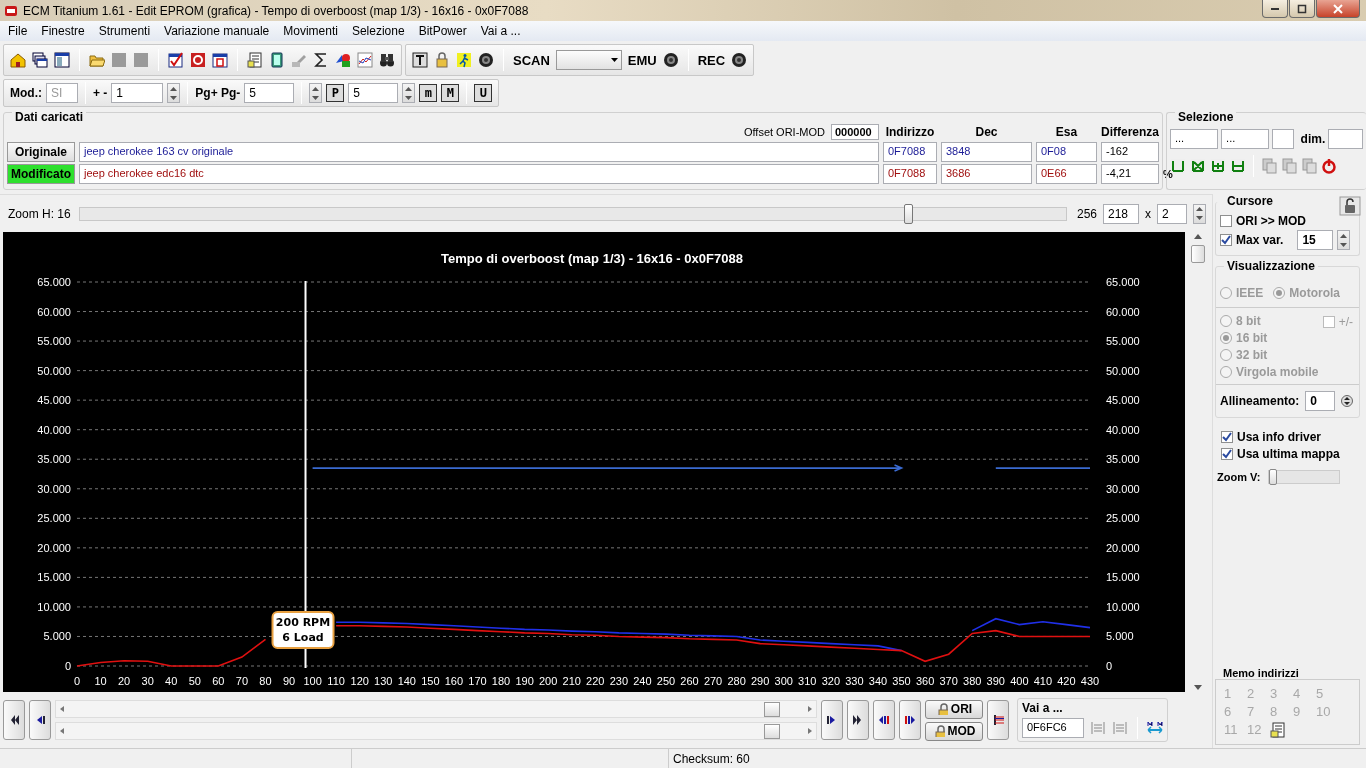 This screenshot has width=1366, height=768. What do you see at coordinates (1019, 681) in the screenshot?
I see `x-axis-label: 400` at bounding box center [1019, 681].